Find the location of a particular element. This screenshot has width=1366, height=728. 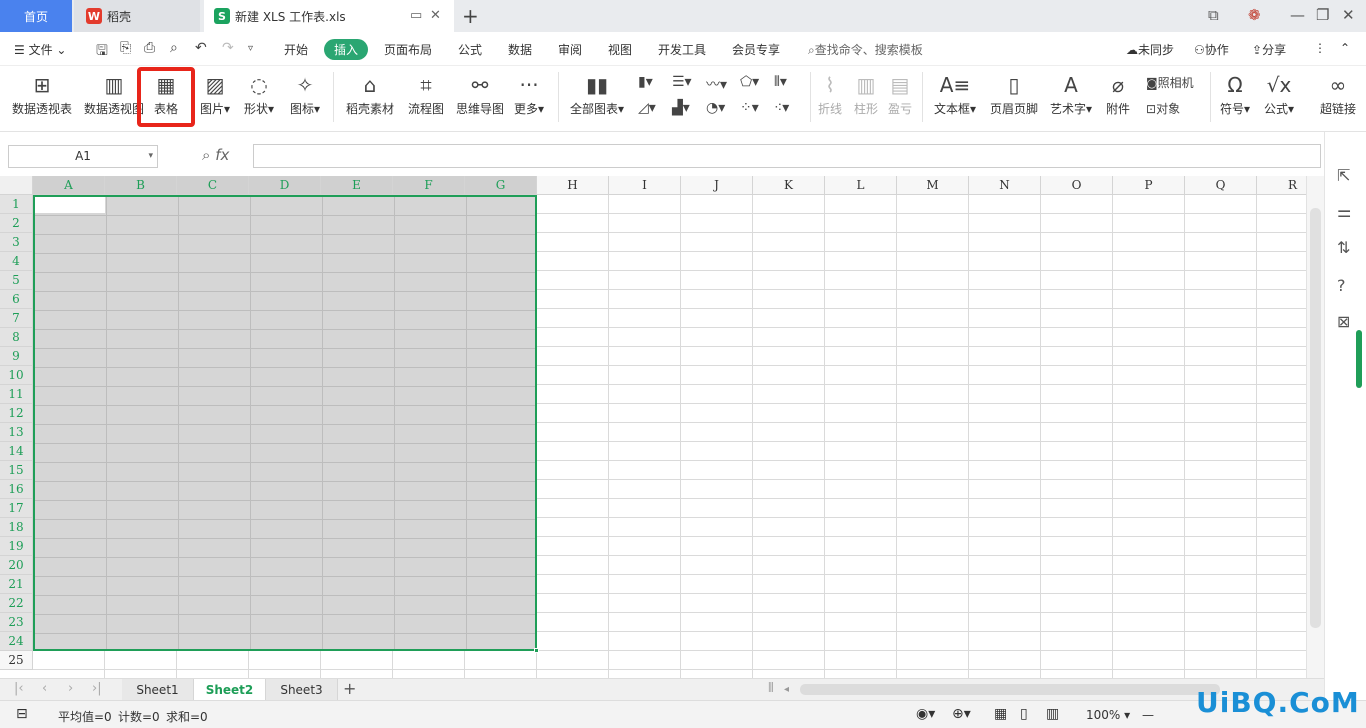

fill-handle is located at coordinates (536, 650).